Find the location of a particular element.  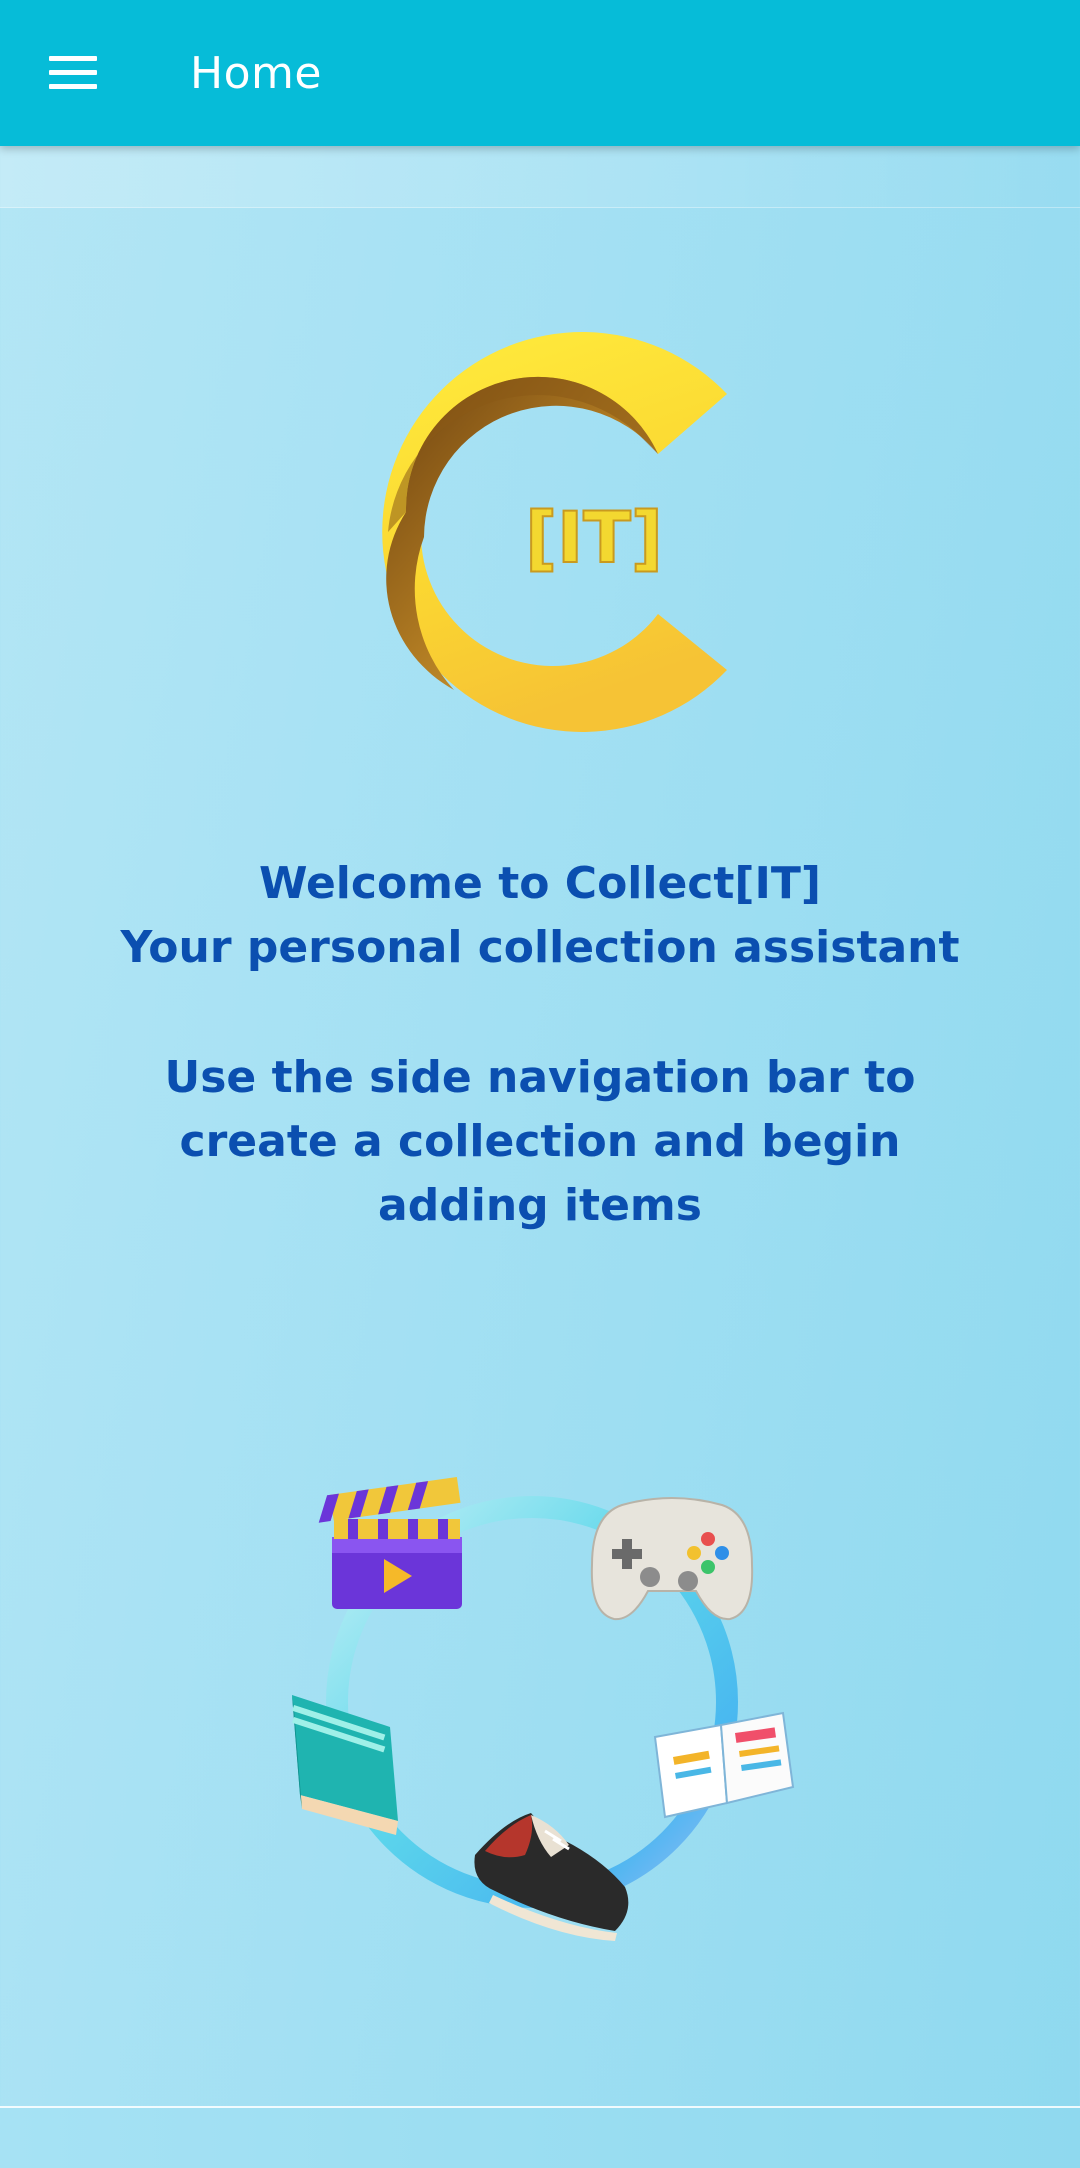

sneaker-icon is located at coordinates (551, 1877).